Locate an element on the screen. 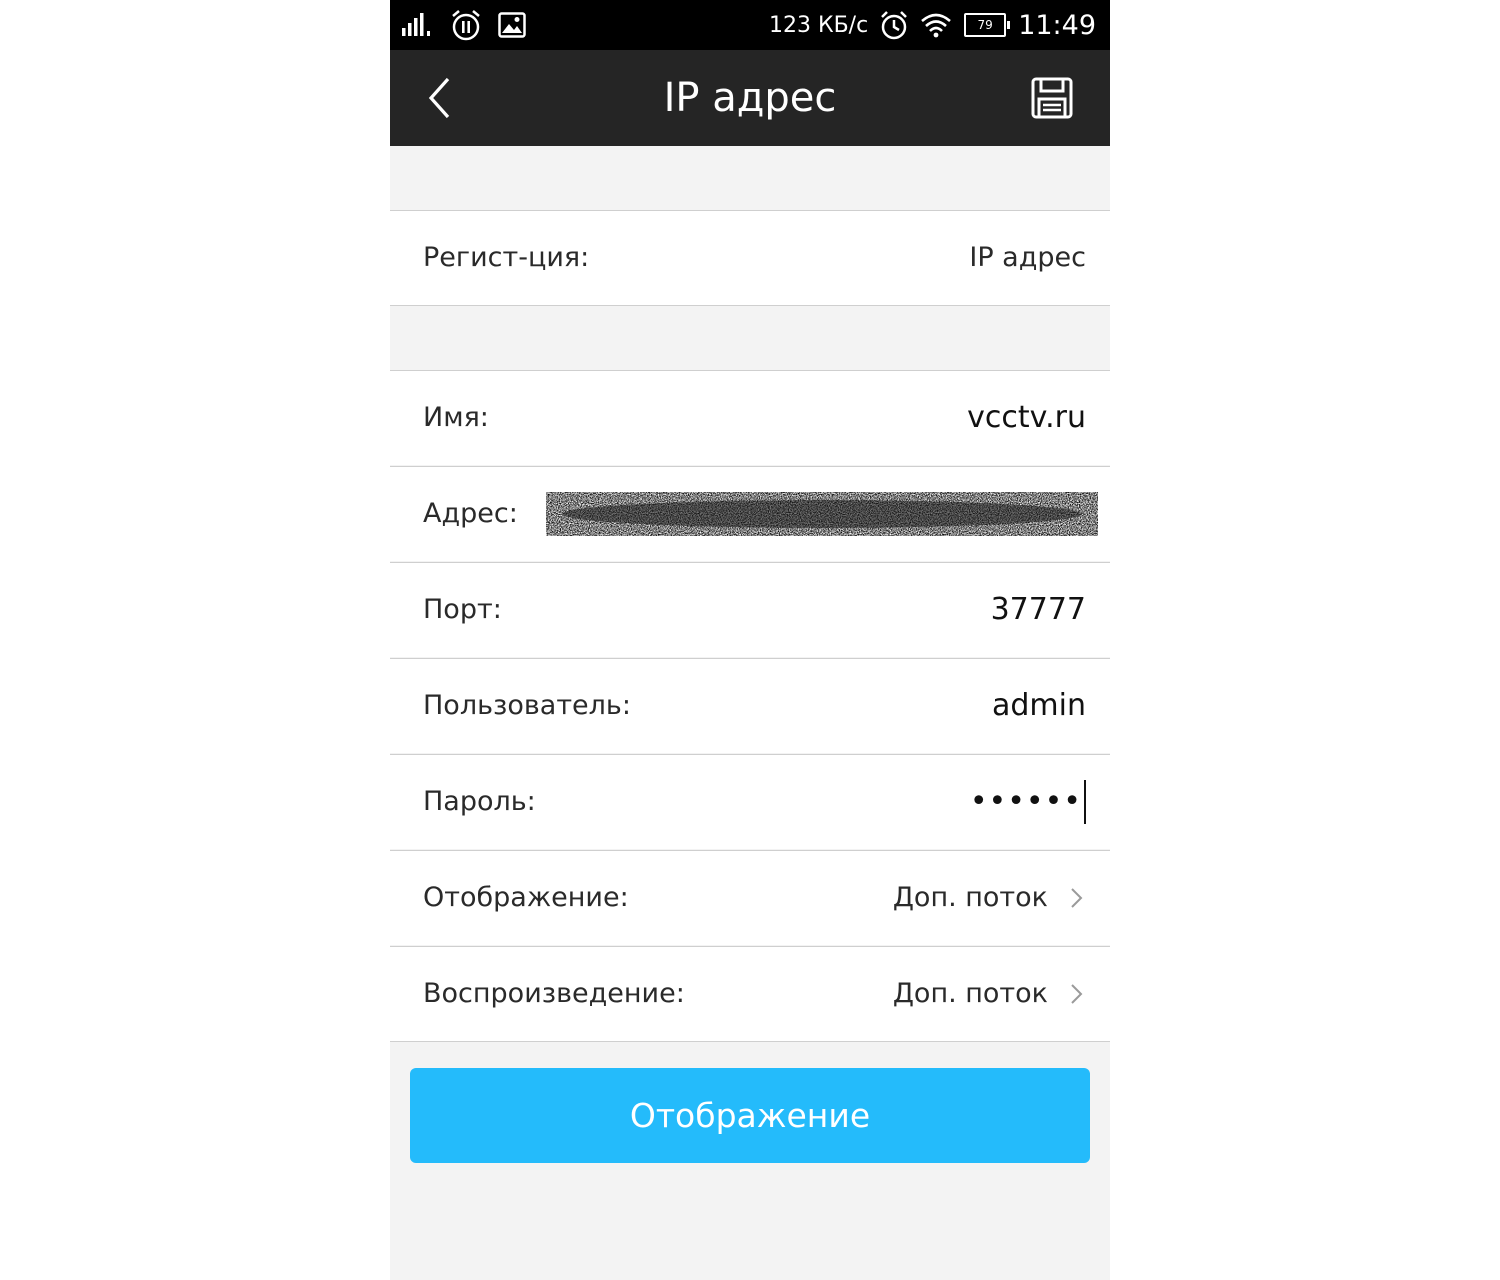 Image resolution: width=1500 pixels, height=1280 pixels. status-bar-right: 123 КБ/с 79 11:49 is located at coordinates (932, 25).